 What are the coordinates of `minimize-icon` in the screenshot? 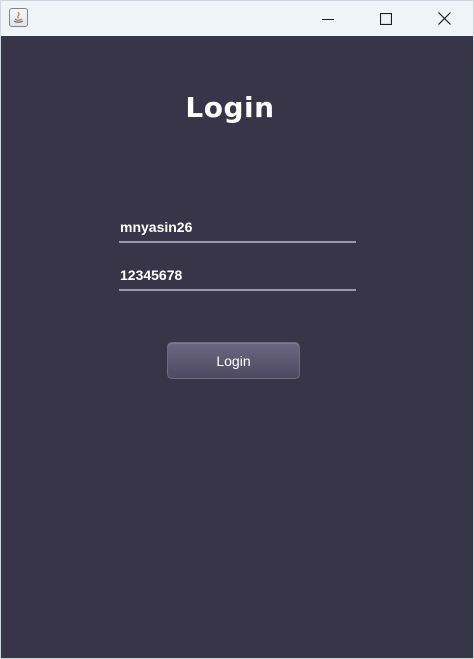 It's located at (328, 19).